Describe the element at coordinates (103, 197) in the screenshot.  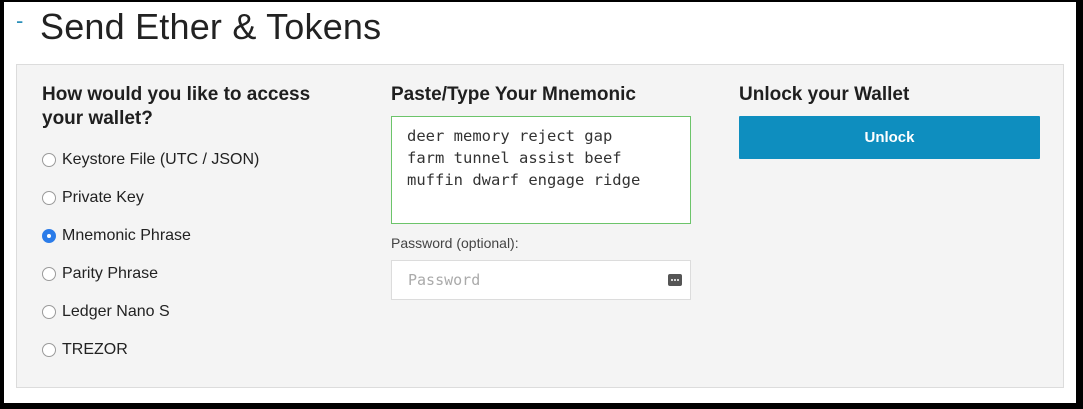
I see `option-label: Private Key` at that location.